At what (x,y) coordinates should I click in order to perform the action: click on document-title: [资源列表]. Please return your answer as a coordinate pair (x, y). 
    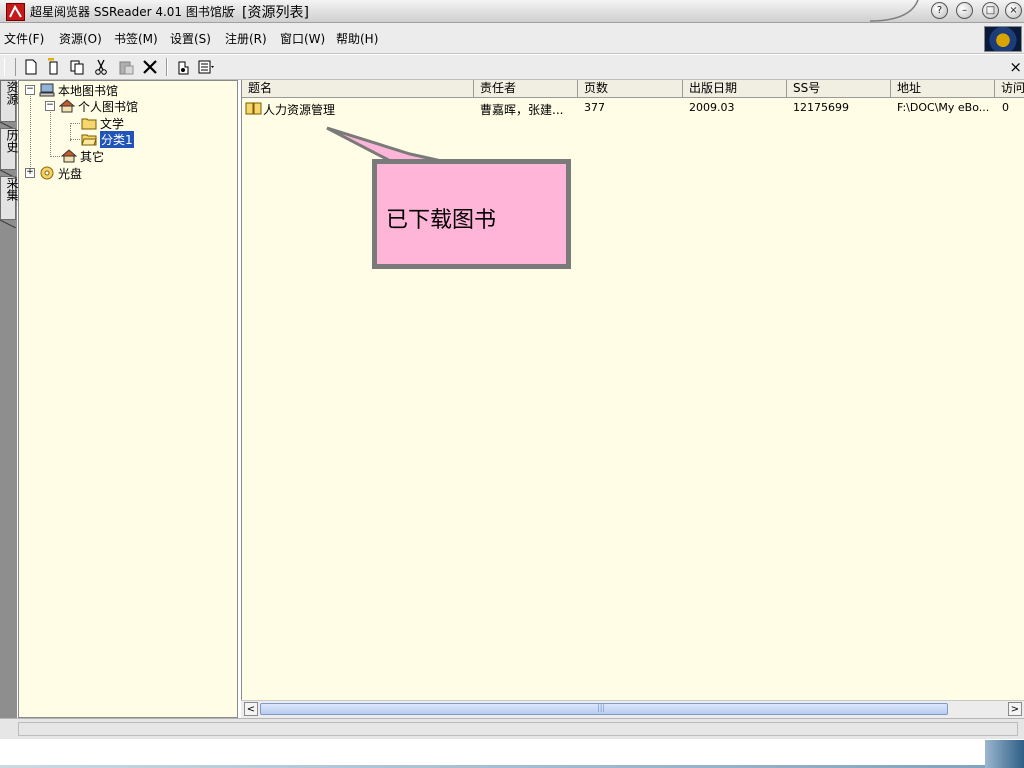
    Looking at the image, I should click on (275, 13).